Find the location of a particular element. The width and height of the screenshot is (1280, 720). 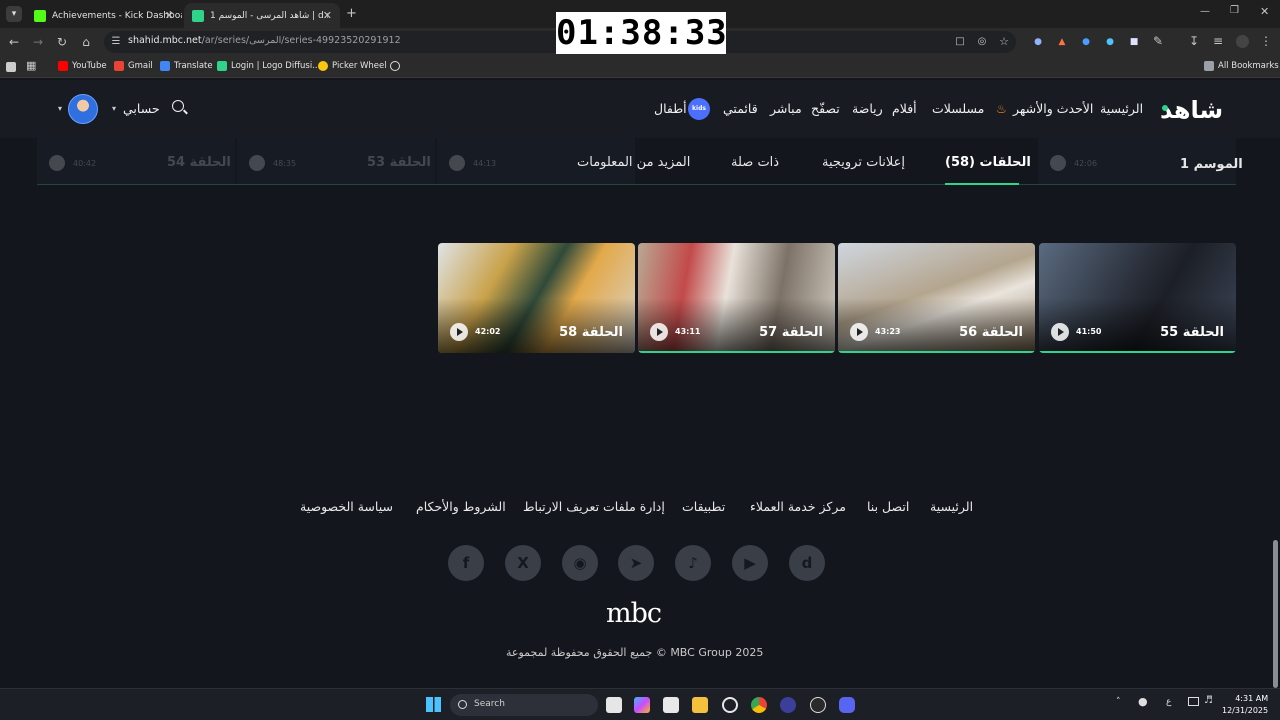

nav-browse: تصفّح is located at coordinates (825, 108).